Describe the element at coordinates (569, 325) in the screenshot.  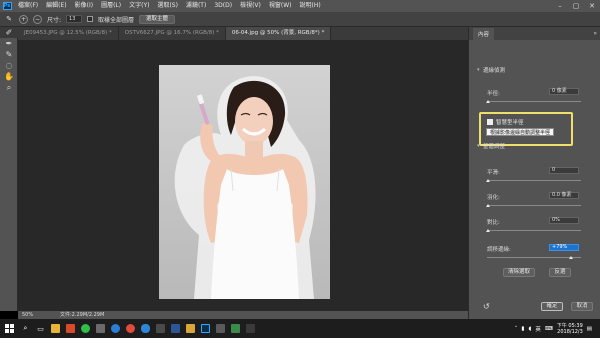
I see `clock-time: 下午 05:39` at that location.